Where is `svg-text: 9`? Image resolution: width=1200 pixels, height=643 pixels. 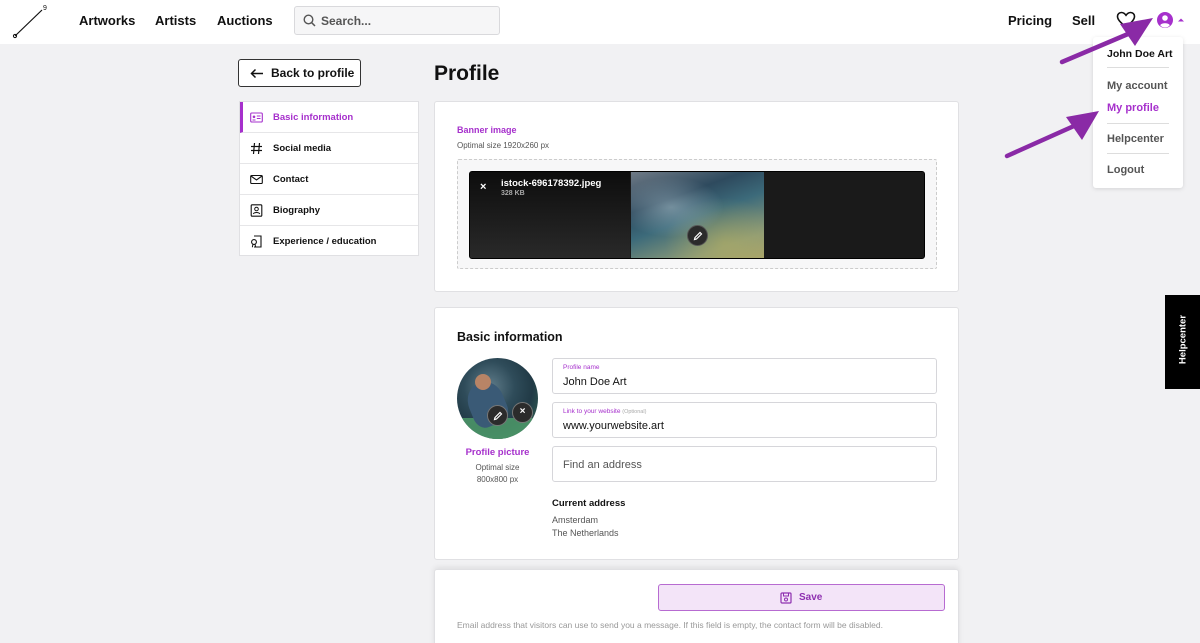 svg-text: 9 is located at coordinates (45, 8).